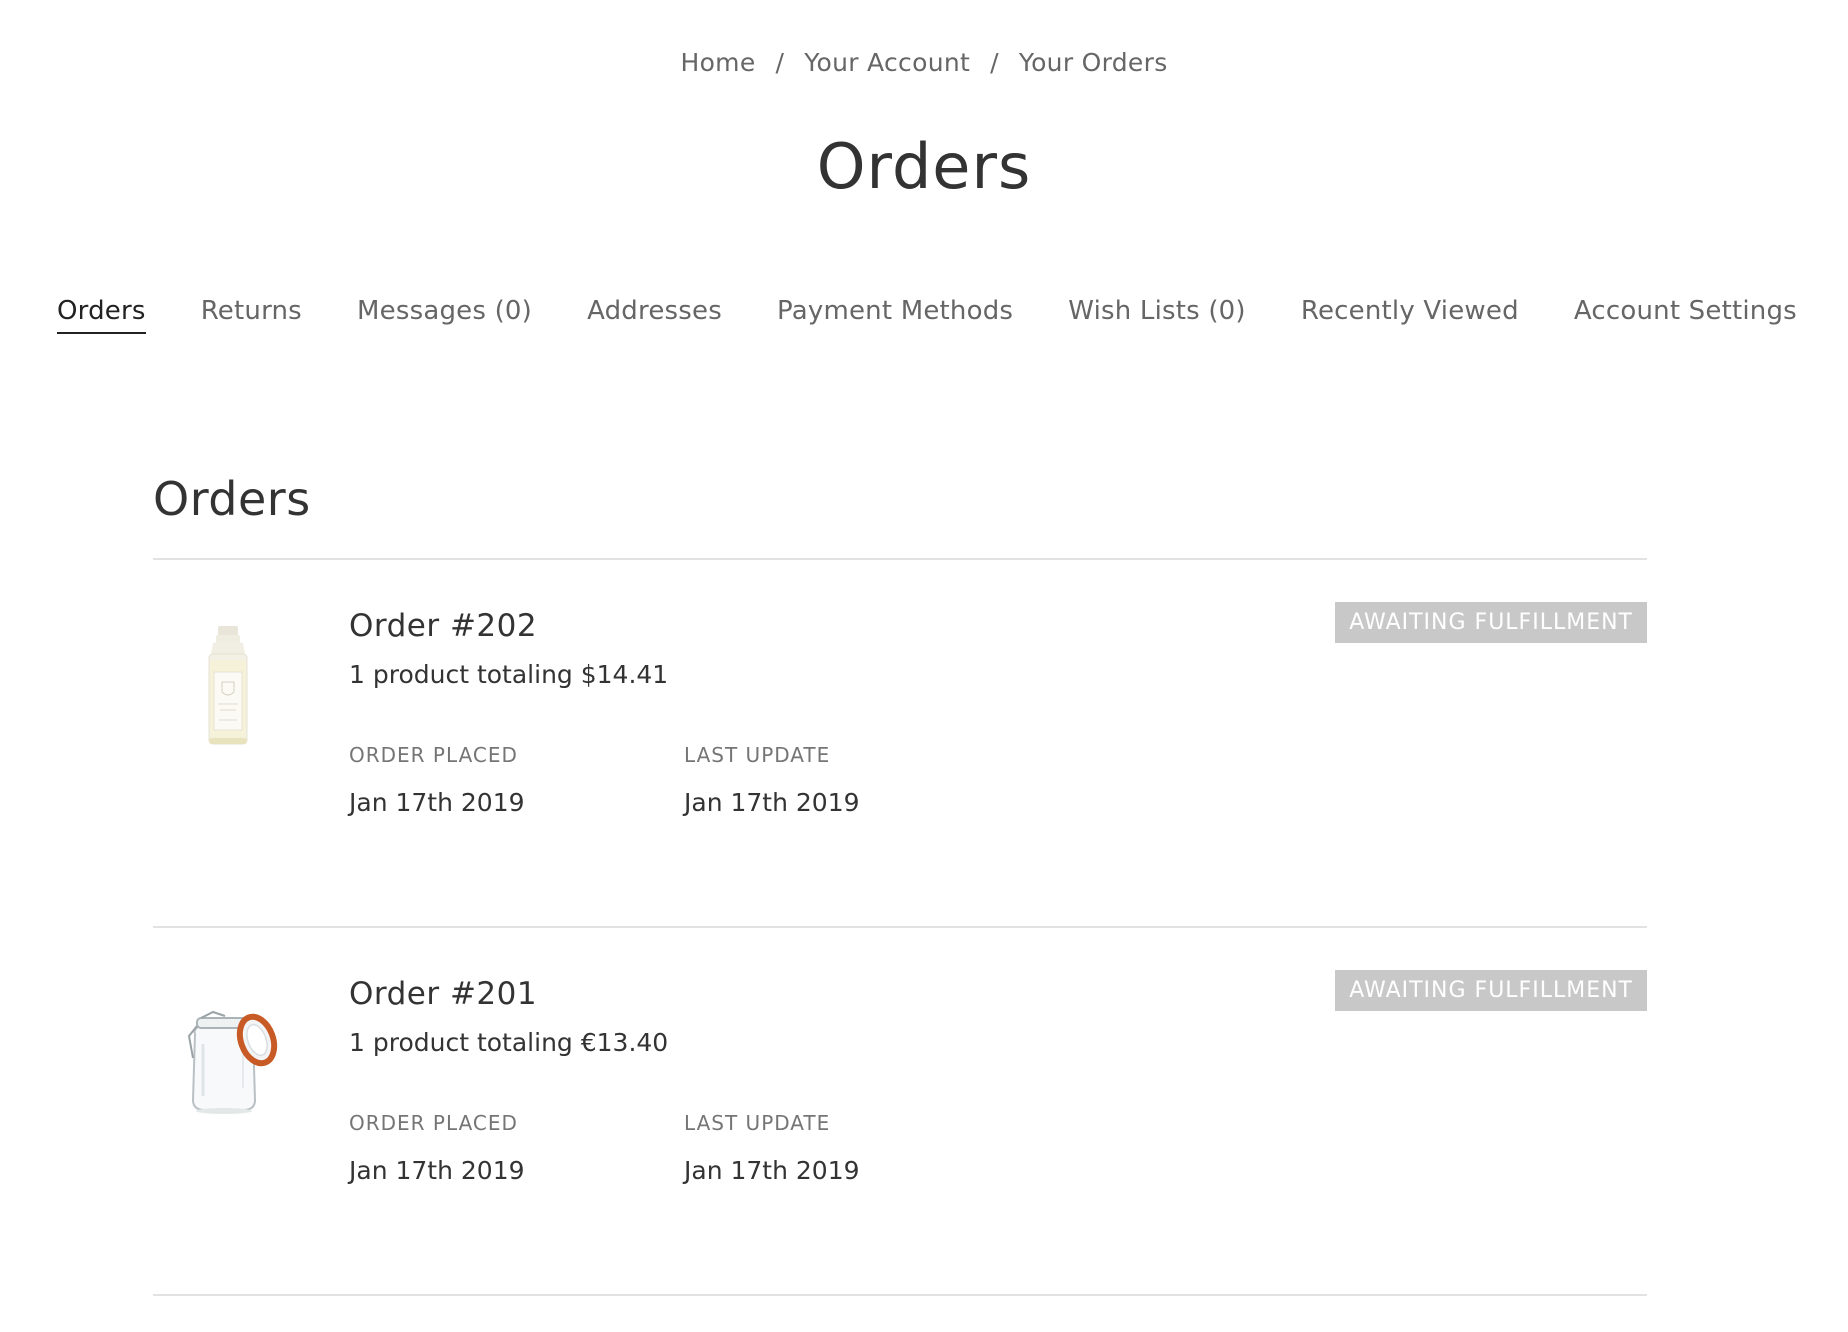 The height and width of the screenshot is (1332, 1848). Describe the element at coordinates (251, 315) in the screenshot. I see `nav-item-returns: Returns` at that location.